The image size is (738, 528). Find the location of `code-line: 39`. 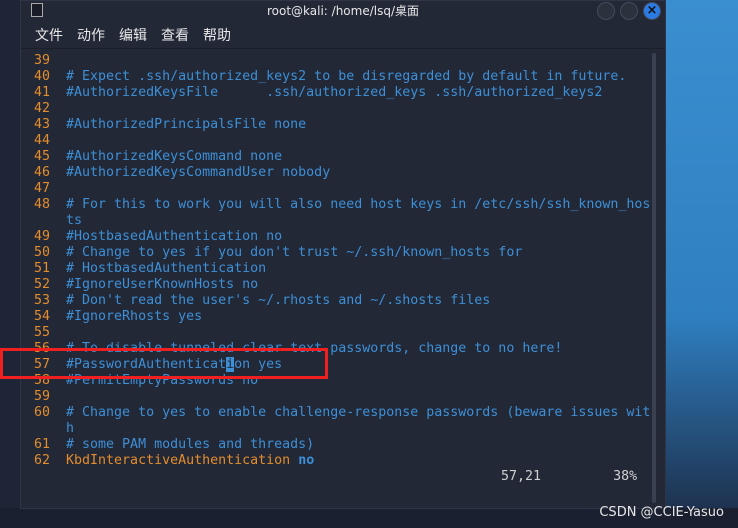

code-line: 39 is located at coordinates (342, 61).